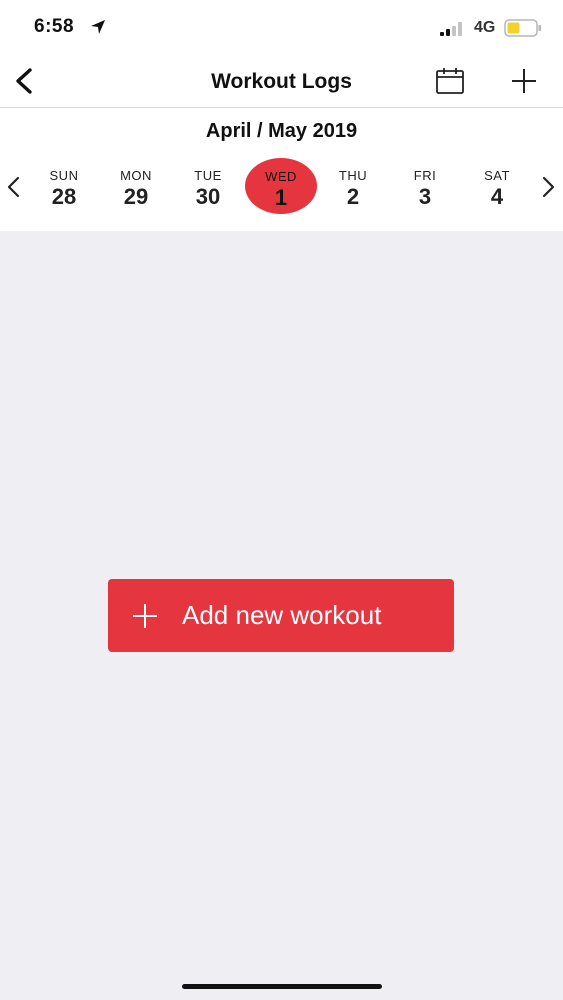 Image resolution: width=563 pixels, height=1000 pixels. I want to click on day-mon: MON 29, so click(136, 192).